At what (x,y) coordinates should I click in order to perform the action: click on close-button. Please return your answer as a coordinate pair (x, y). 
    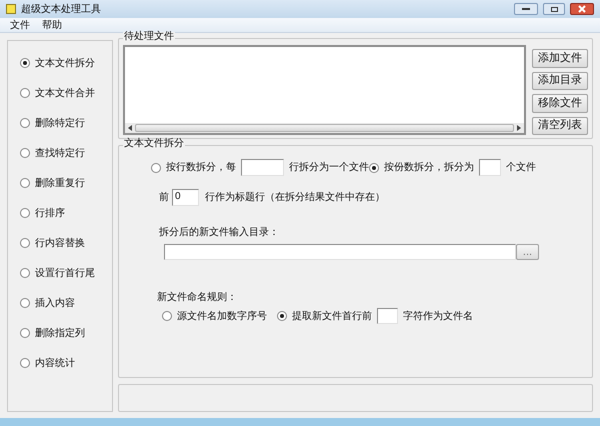
    Looking at the image, I should click on (582, 9).